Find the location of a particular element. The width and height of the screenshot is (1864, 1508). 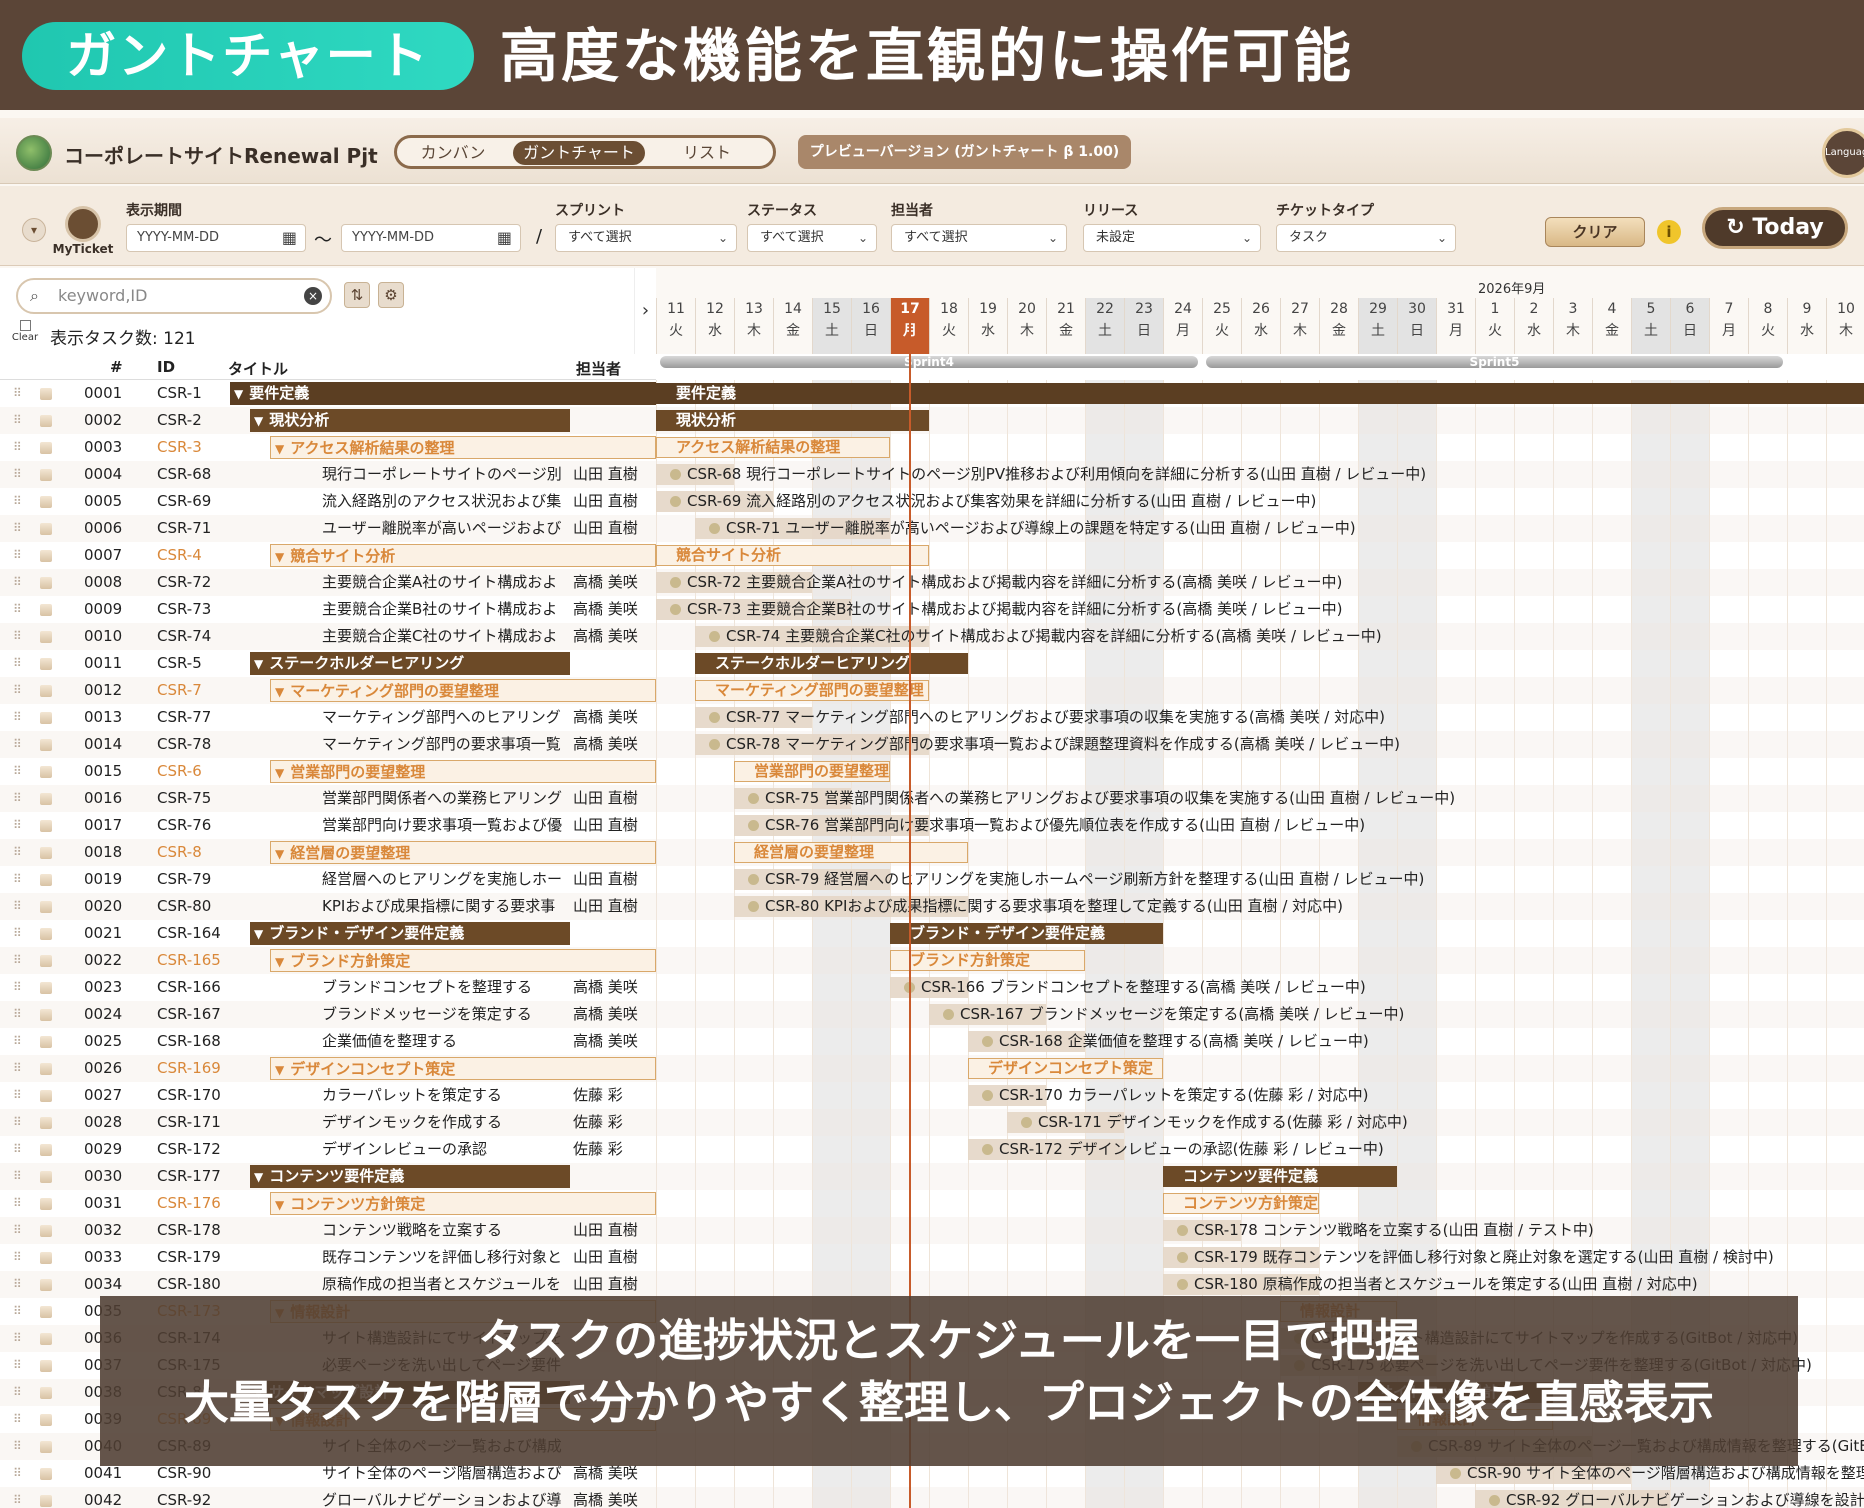

table-row: ⠿ 0020 CSR-80 KPIおよび成果指標に関する要求事 山田 直樹 is located at coordinates (328, 906).